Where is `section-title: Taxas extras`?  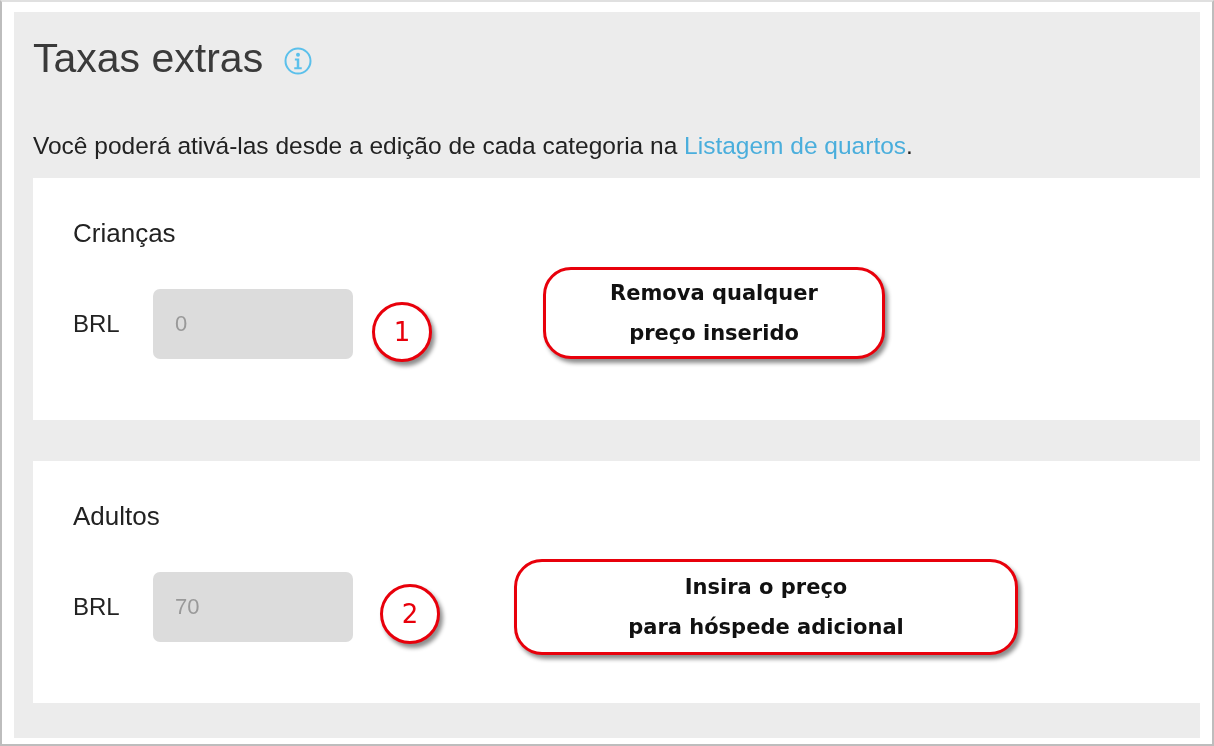 section-title: Taxas extras is located at coordinates (148, 58).